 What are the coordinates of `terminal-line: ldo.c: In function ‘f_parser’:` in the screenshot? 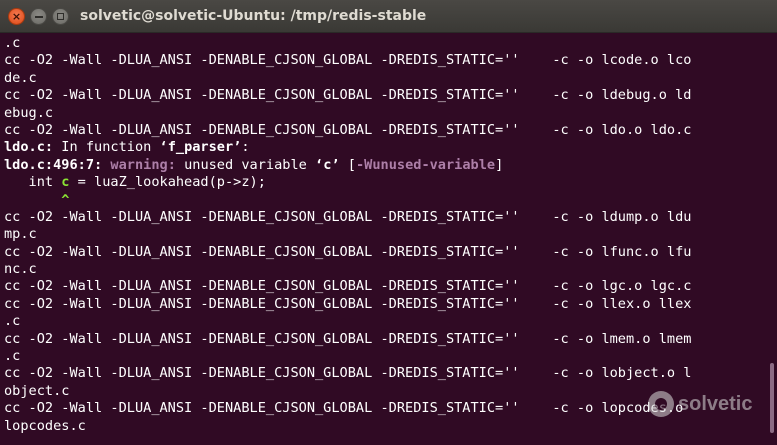 It's located at (384, 147).